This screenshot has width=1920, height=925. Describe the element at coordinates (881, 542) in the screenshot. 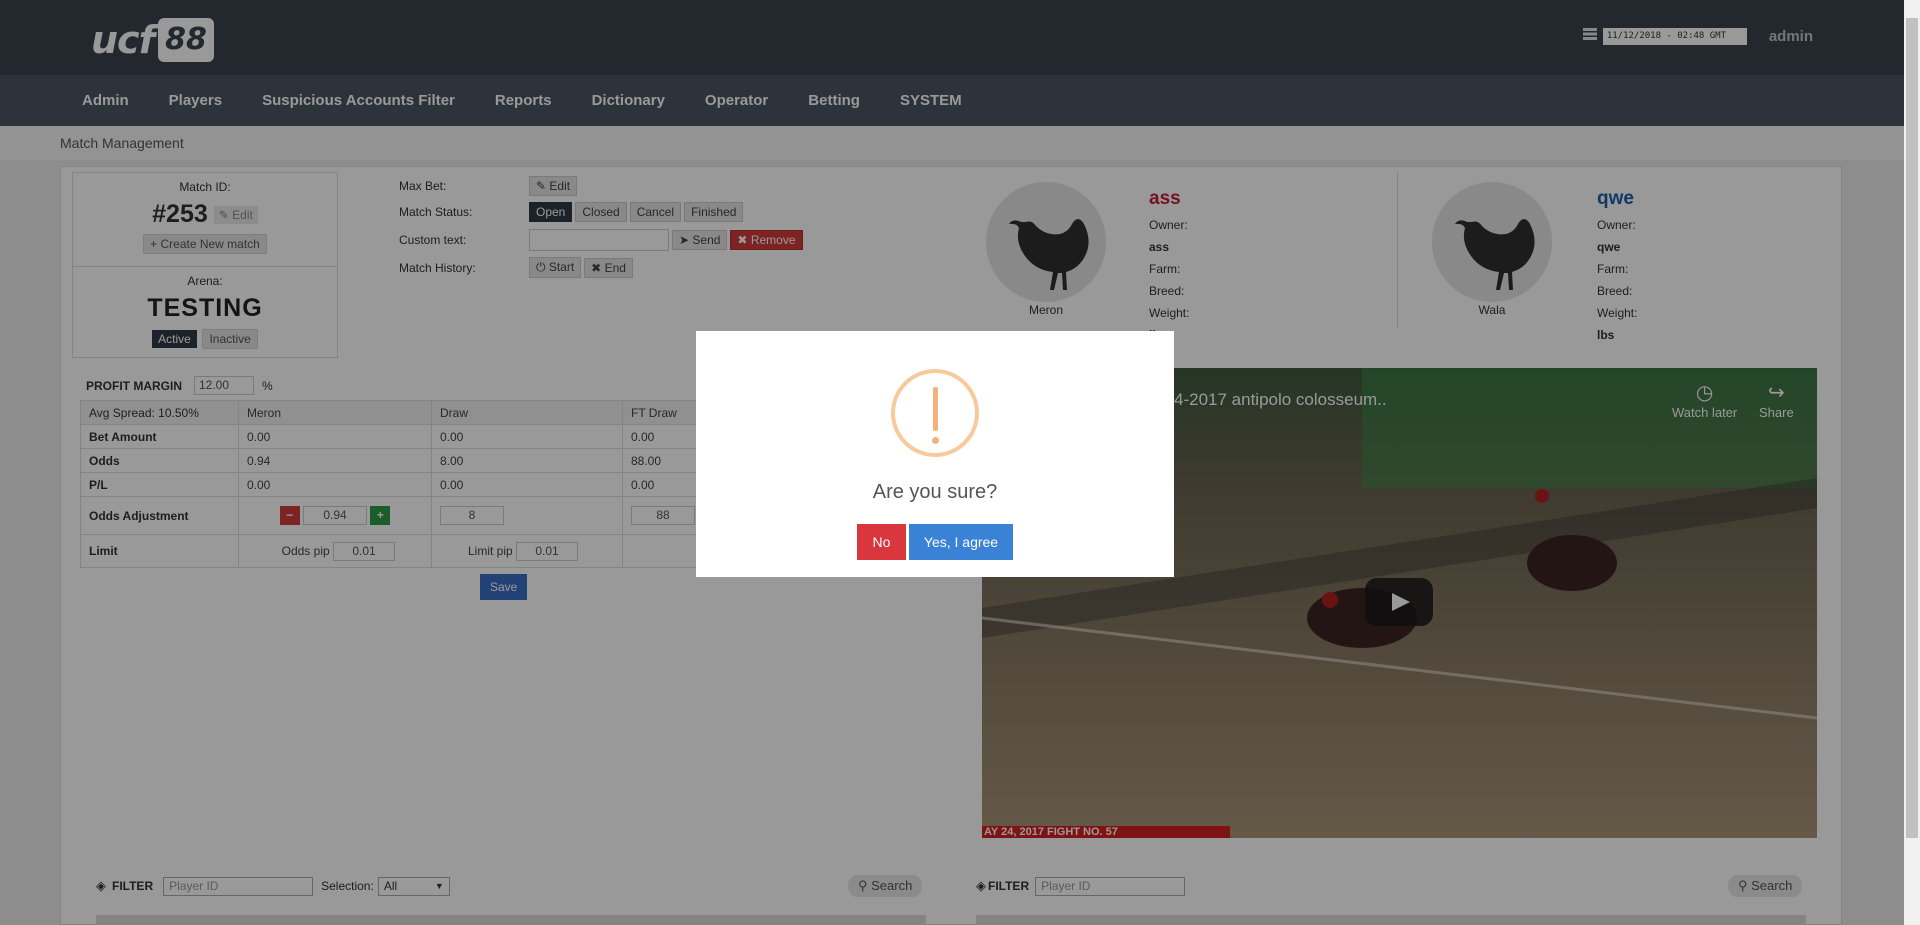

I see `no-button: No` at that location.